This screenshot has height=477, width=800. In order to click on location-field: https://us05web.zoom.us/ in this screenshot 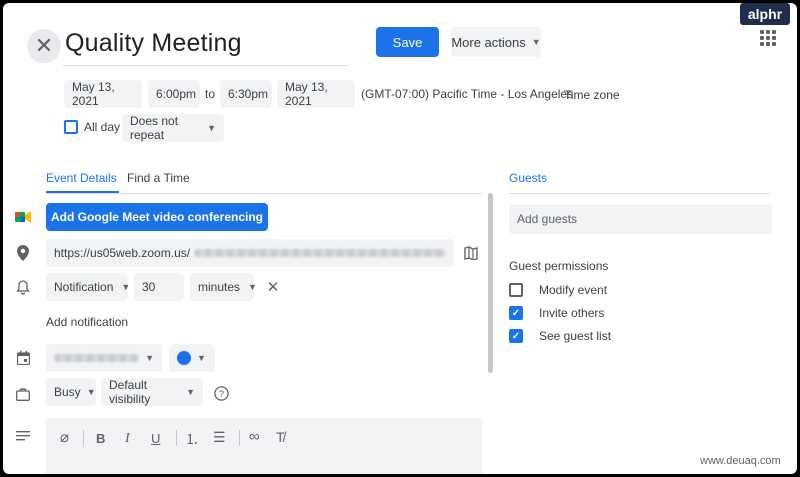, I will do `click(250, 253)`.